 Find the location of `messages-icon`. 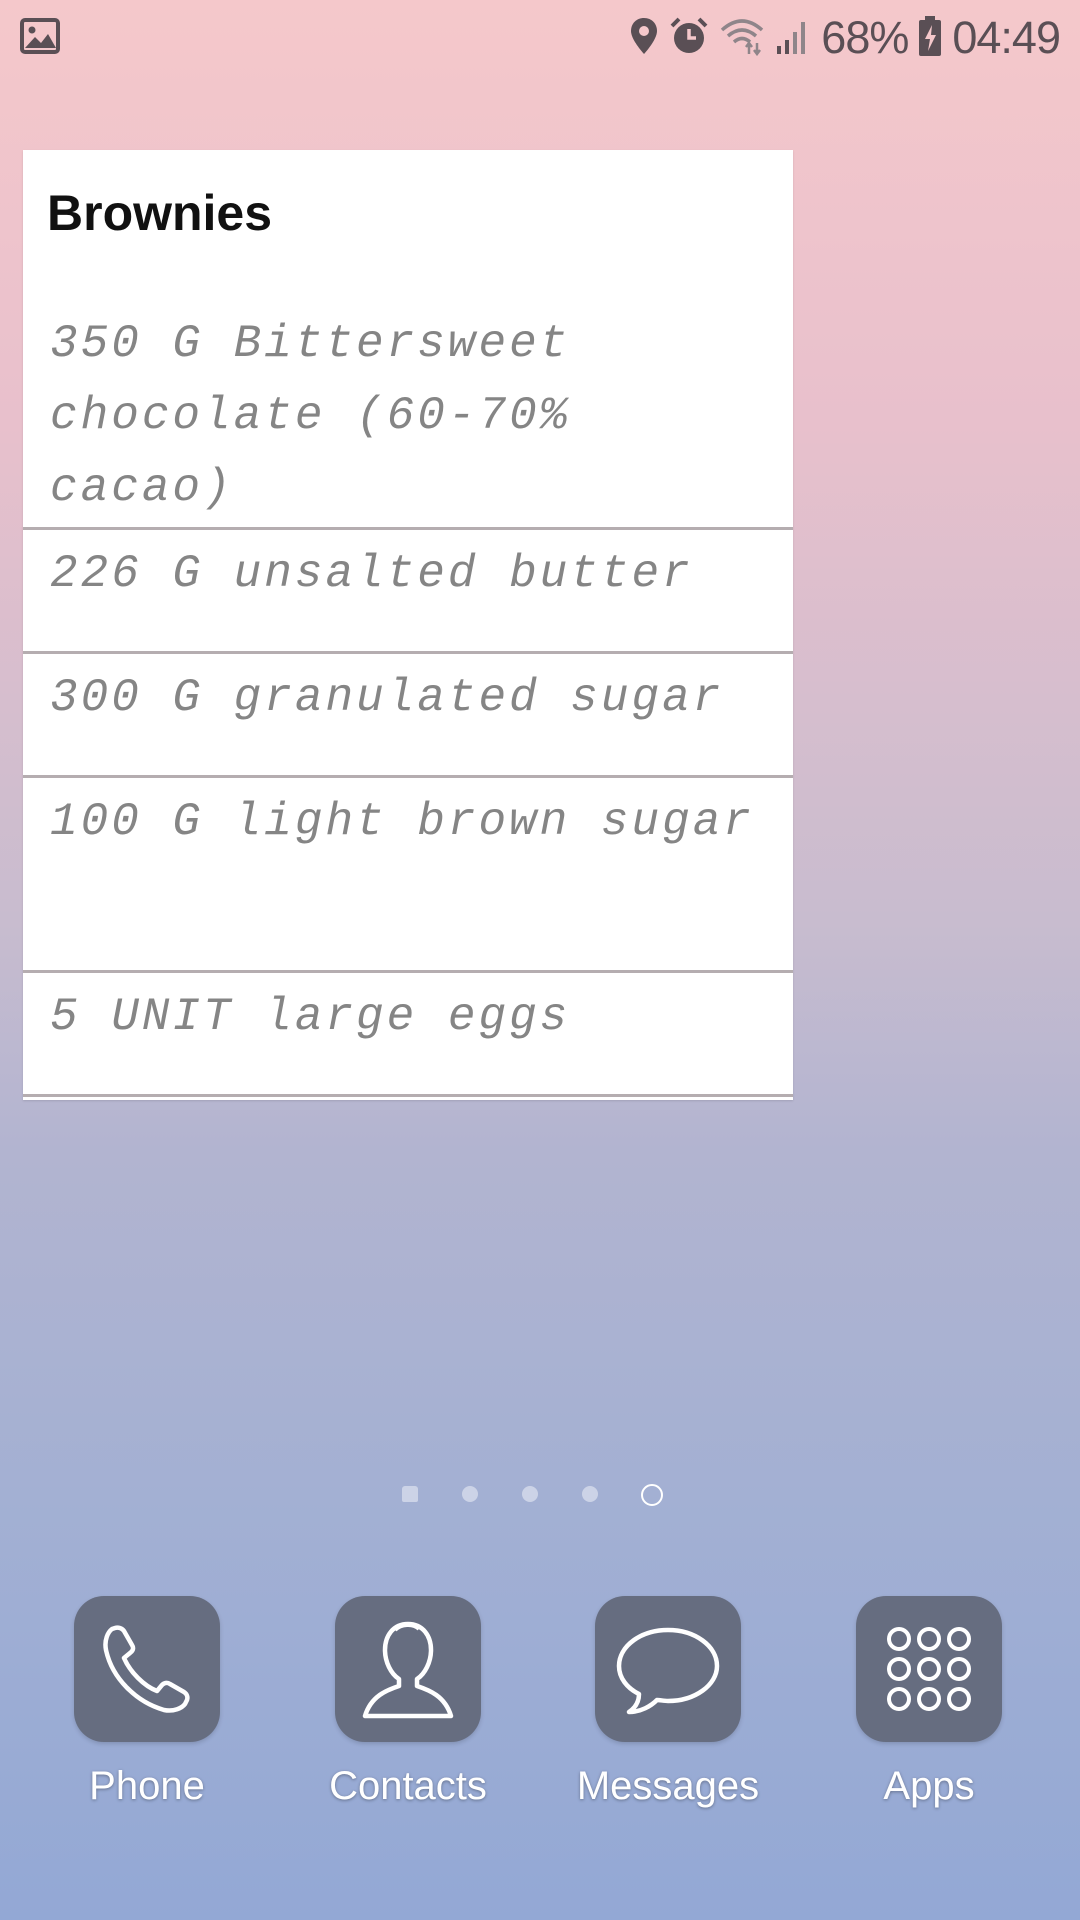

messages-icon is located at coordinates (668, 1669).